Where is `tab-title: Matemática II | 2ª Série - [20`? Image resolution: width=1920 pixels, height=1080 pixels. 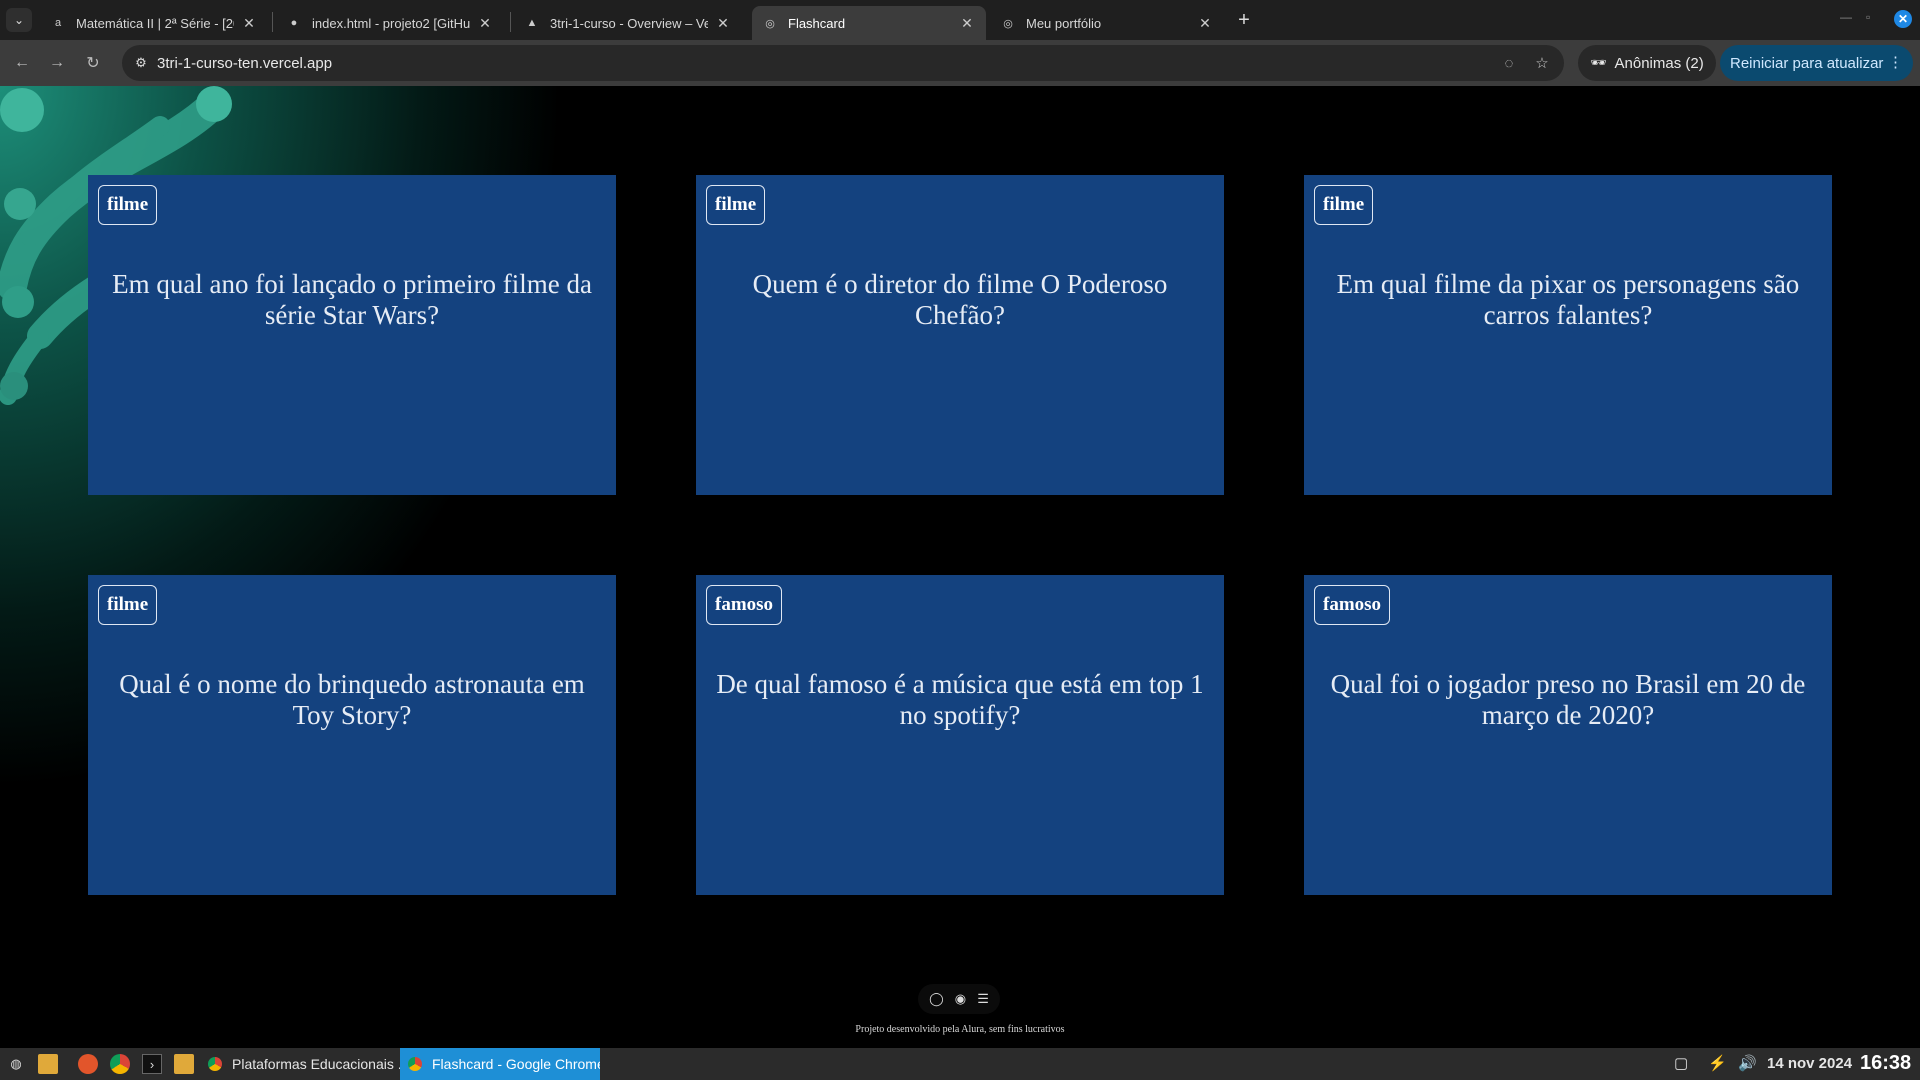
tab-title: Matemática II | 2ª Série - [20 is located at coordinates (155, 23).